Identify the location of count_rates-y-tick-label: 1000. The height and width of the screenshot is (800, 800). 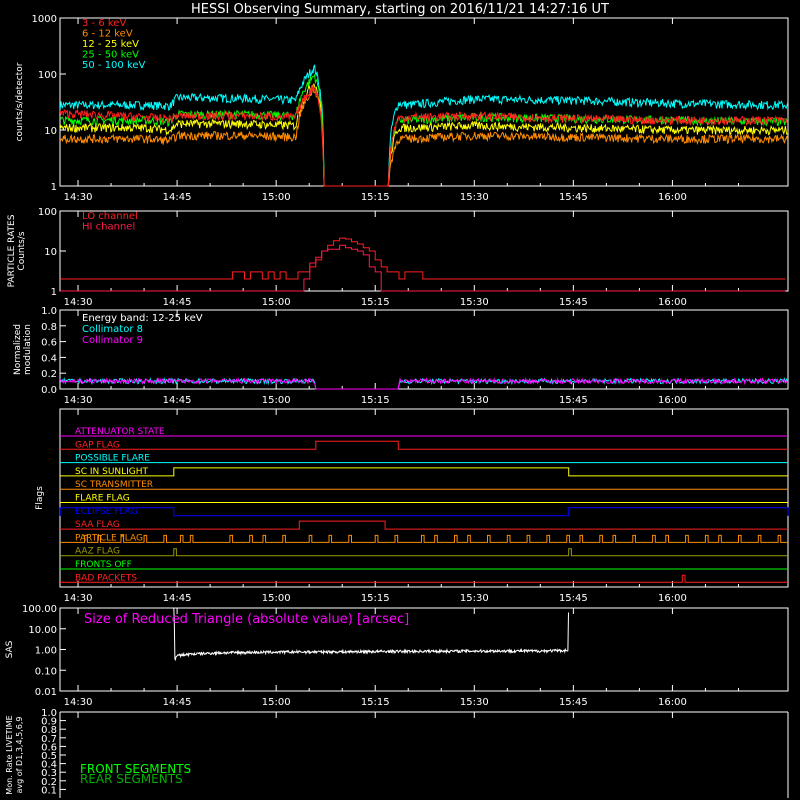
(44, 19).